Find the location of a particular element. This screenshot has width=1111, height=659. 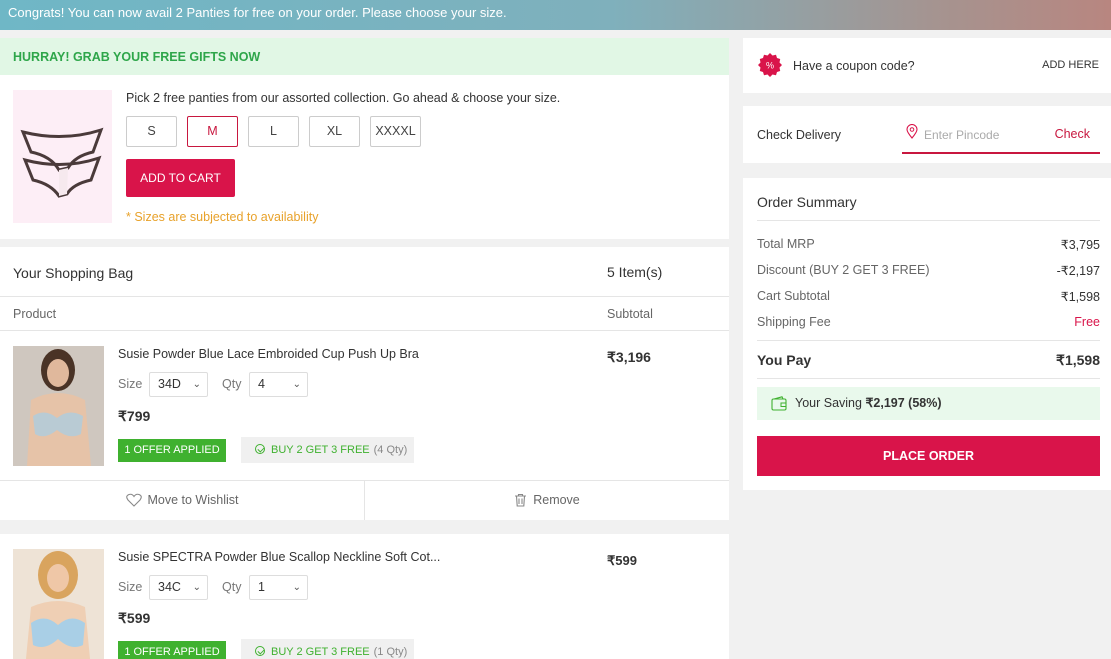

size-option-xl: XL is located at coordinates (334, 131).